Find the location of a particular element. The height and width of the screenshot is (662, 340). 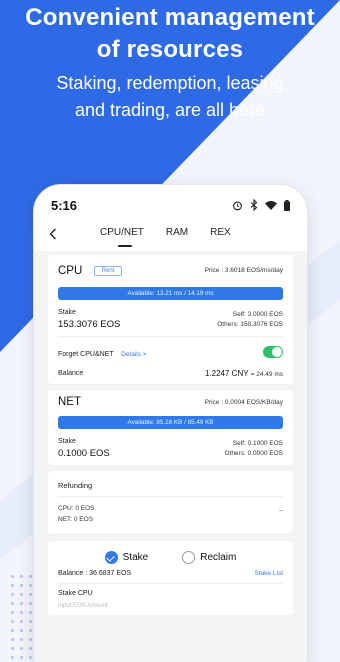

net-self: Self: 0.1000 EOS is located at coordinates (257, 443).